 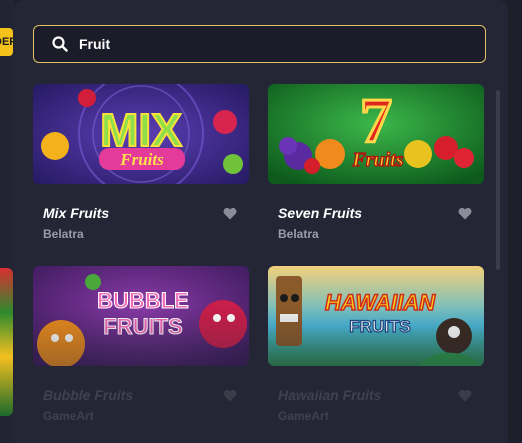 What do you see at coordinates (329, 395) in the screenshot?
I see `game-title: Hawaiian Fruits` at bounding box center [329, 395].